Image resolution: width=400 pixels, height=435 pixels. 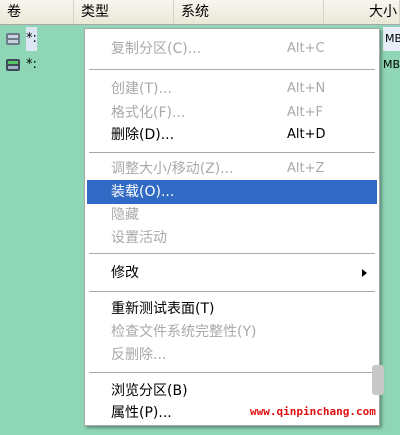 I want to click on watermark: www.qinpinchang.com, so click(x=313, y=411).